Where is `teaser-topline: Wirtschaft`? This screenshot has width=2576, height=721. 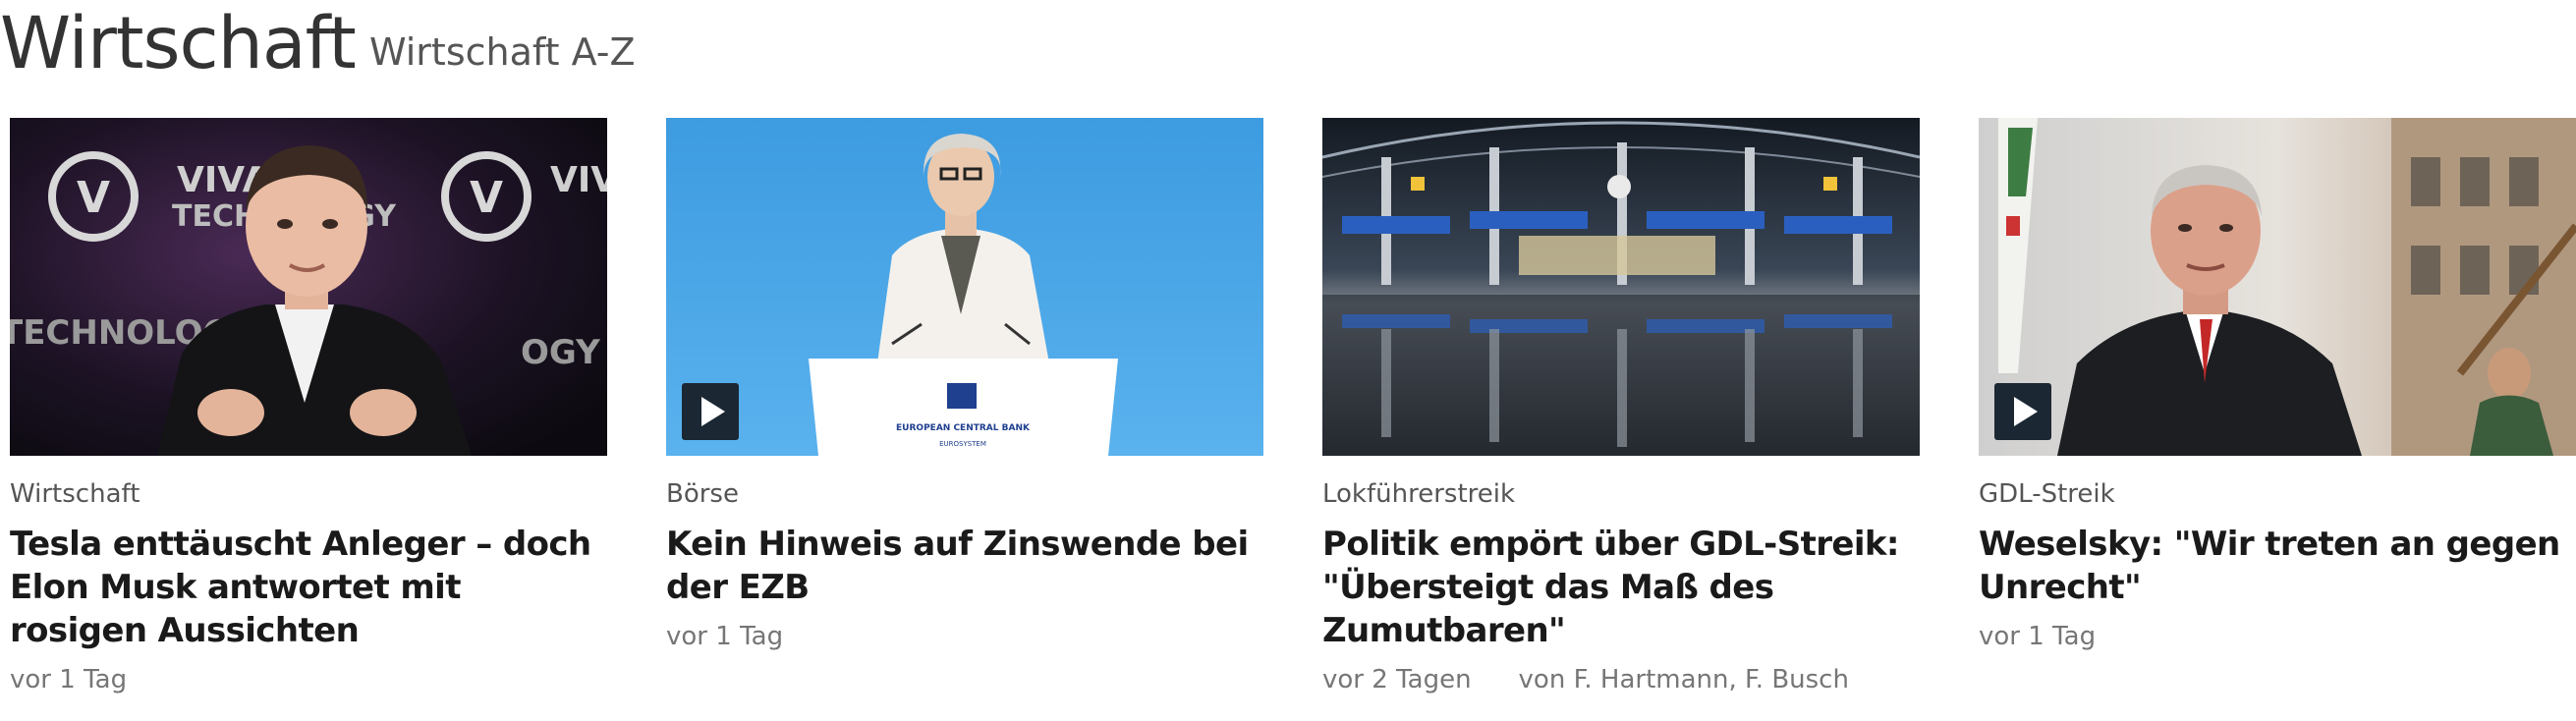
teaser-topline: Wirtschaft is located at coordinates (75, 494).